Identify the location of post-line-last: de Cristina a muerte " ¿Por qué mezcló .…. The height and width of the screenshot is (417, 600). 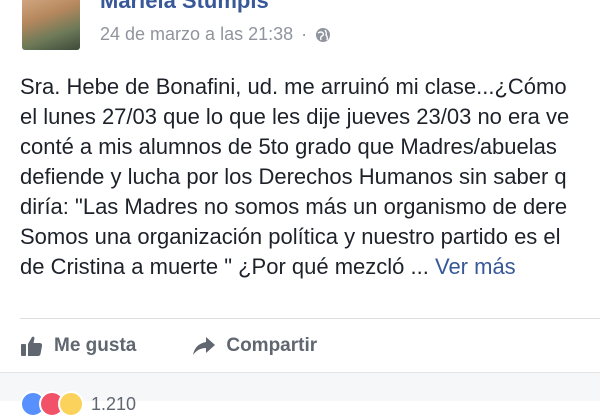
(310, 267).